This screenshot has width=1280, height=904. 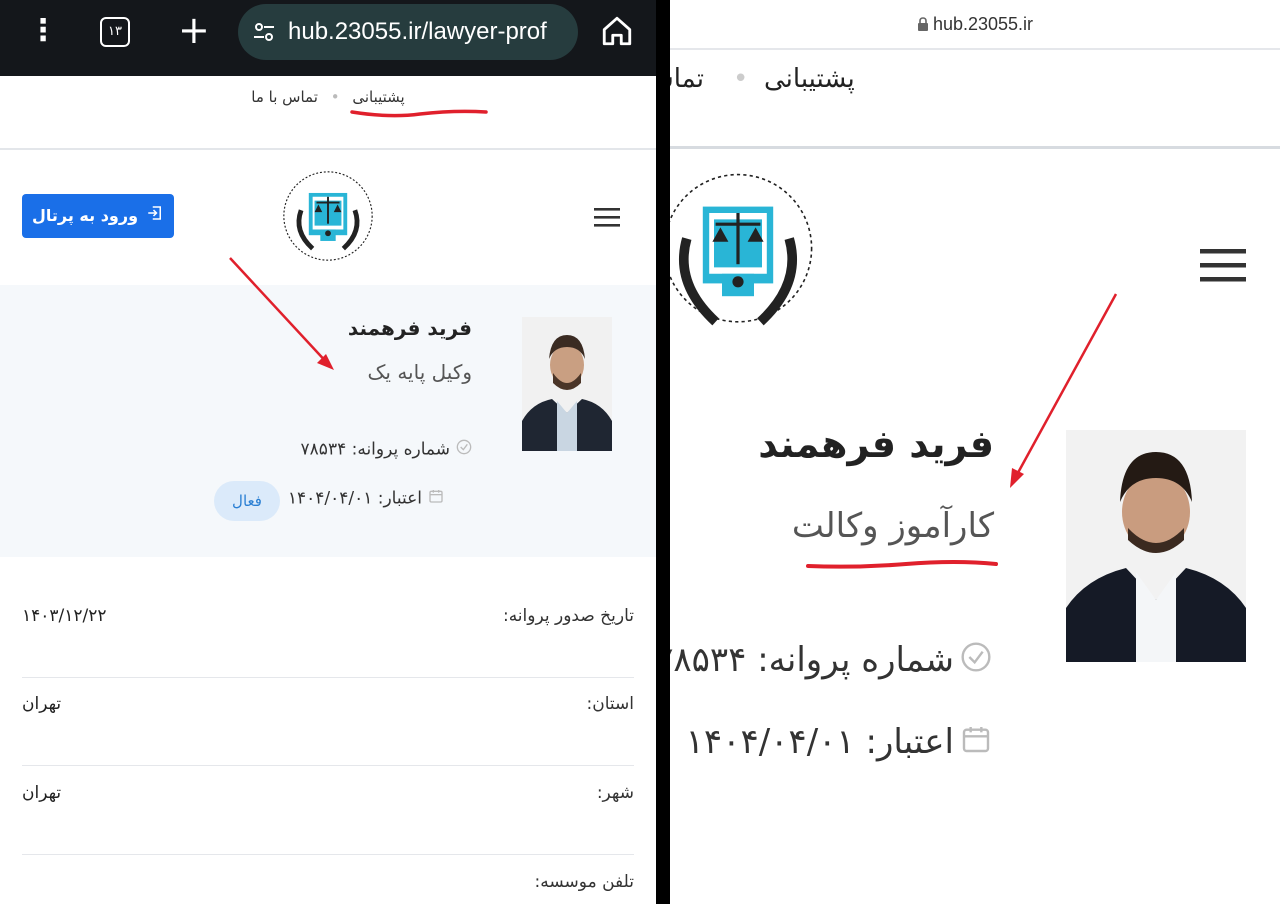 What do you see at coordinates (247, 501) in the screenshot?
I see `status-badge: فعال` at bounding box center [247, 501].